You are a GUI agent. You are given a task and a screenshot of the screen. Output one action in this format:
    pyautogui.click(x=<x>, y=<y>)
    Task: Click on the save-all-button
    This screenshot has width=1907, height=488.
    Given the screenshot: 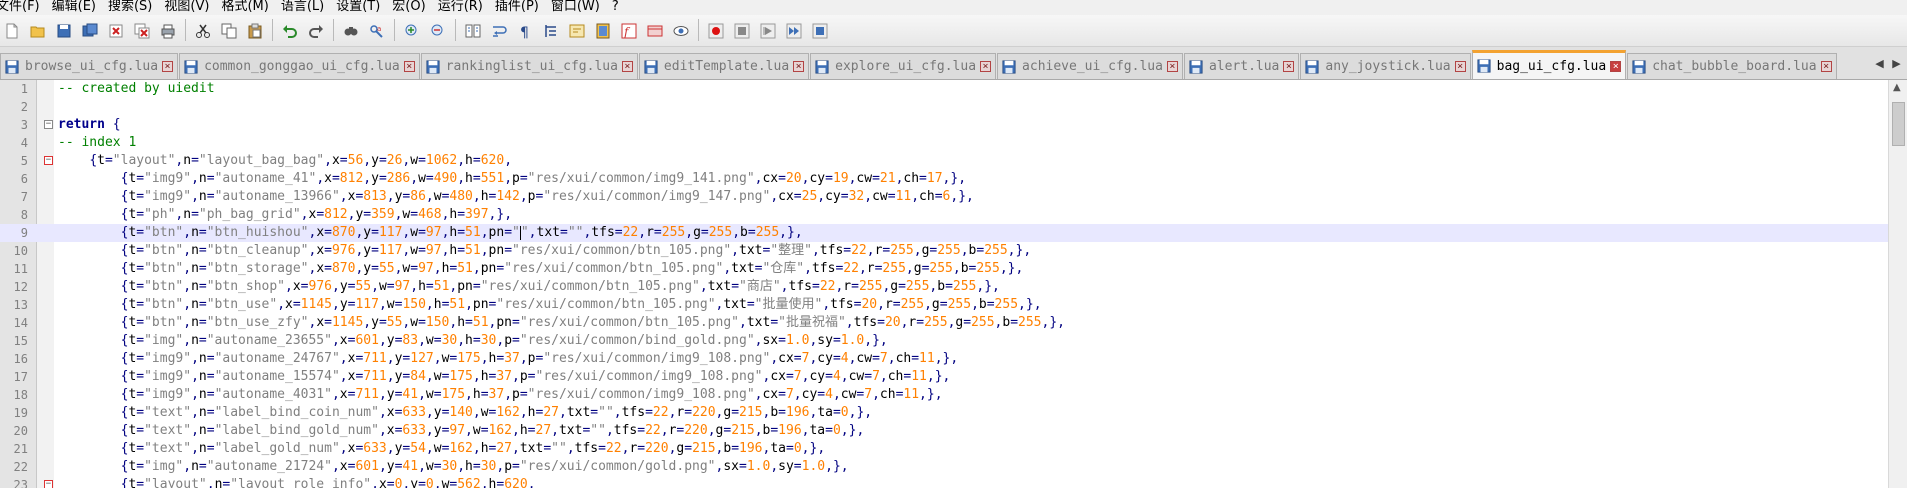 What is the action you would take?
    pyautogui.click(x=89, y=30)
    